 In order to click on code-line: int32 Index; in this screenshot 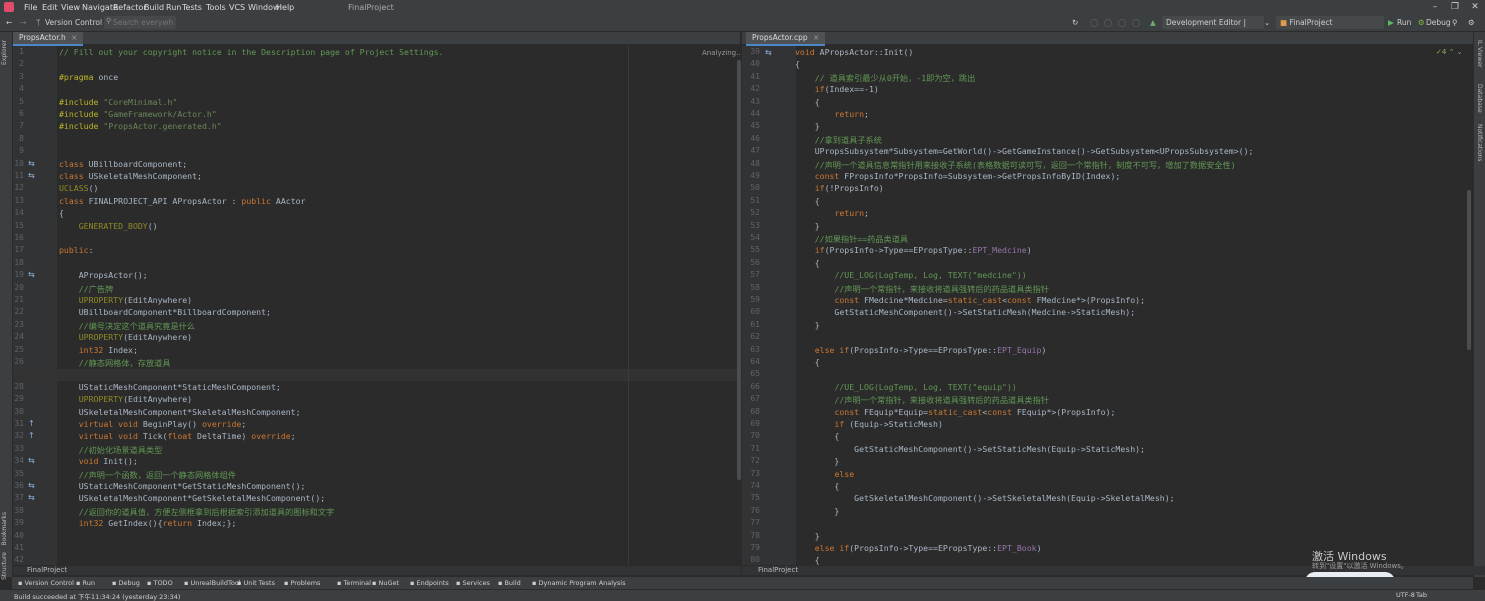, I will do `click(98, 350)`.